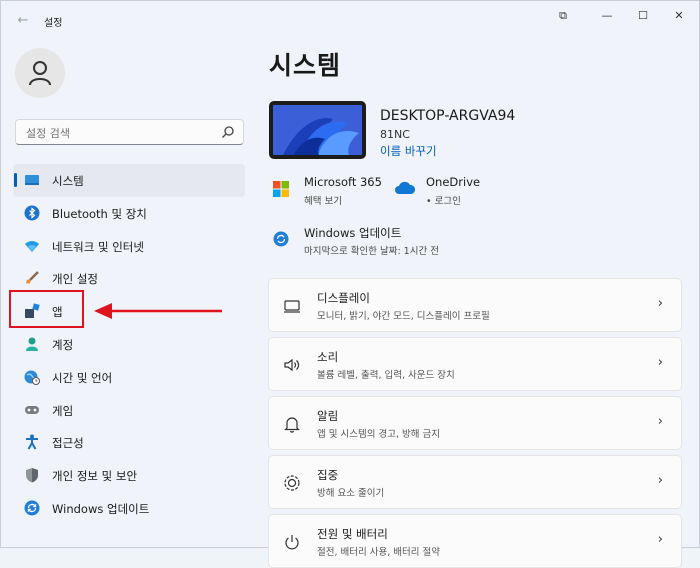  I want to click on search-placeholder: 설정 검색, so click(48, 133).